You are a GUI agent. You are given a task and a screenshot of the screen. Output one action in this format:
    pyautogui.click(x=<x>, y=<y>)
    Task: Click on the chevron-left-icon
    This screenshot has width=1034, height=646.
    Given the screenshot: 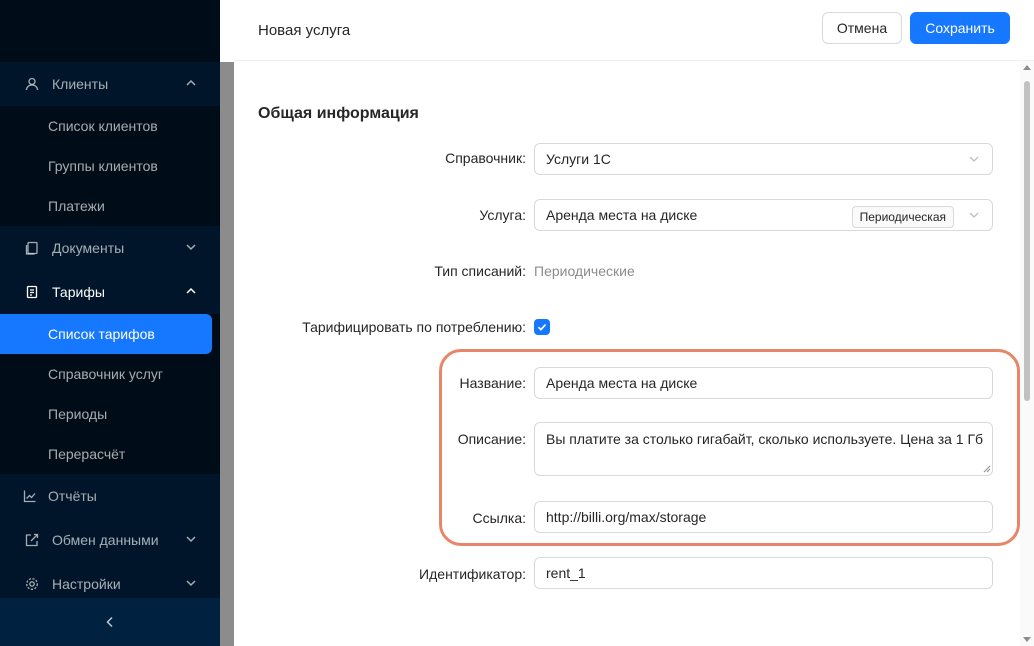 What is the action you would take?
    pyautogui.click(x=109, y=622)
    